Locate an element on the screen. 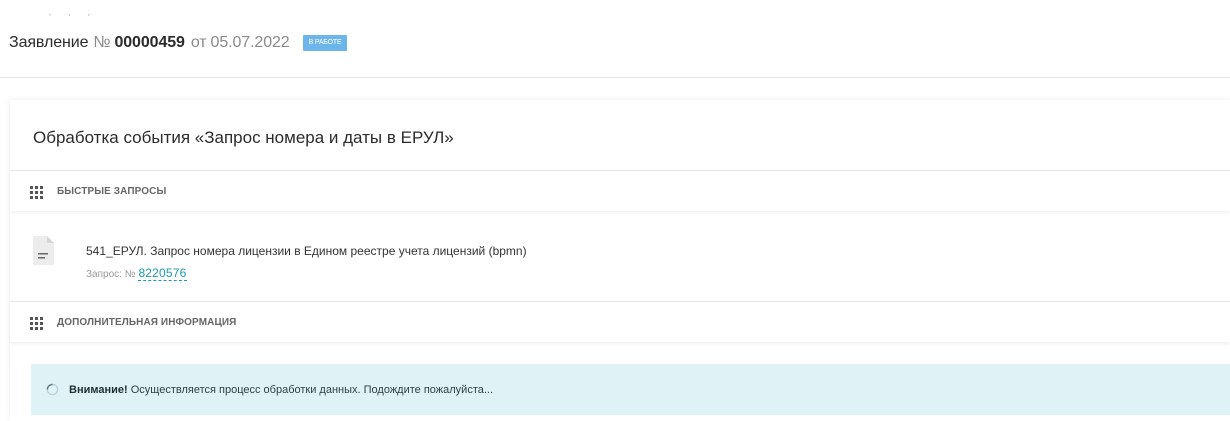 This screenshot has width=1230, height=421. status-badge: В РАБОТЕ is located at coordinates (325, 43).